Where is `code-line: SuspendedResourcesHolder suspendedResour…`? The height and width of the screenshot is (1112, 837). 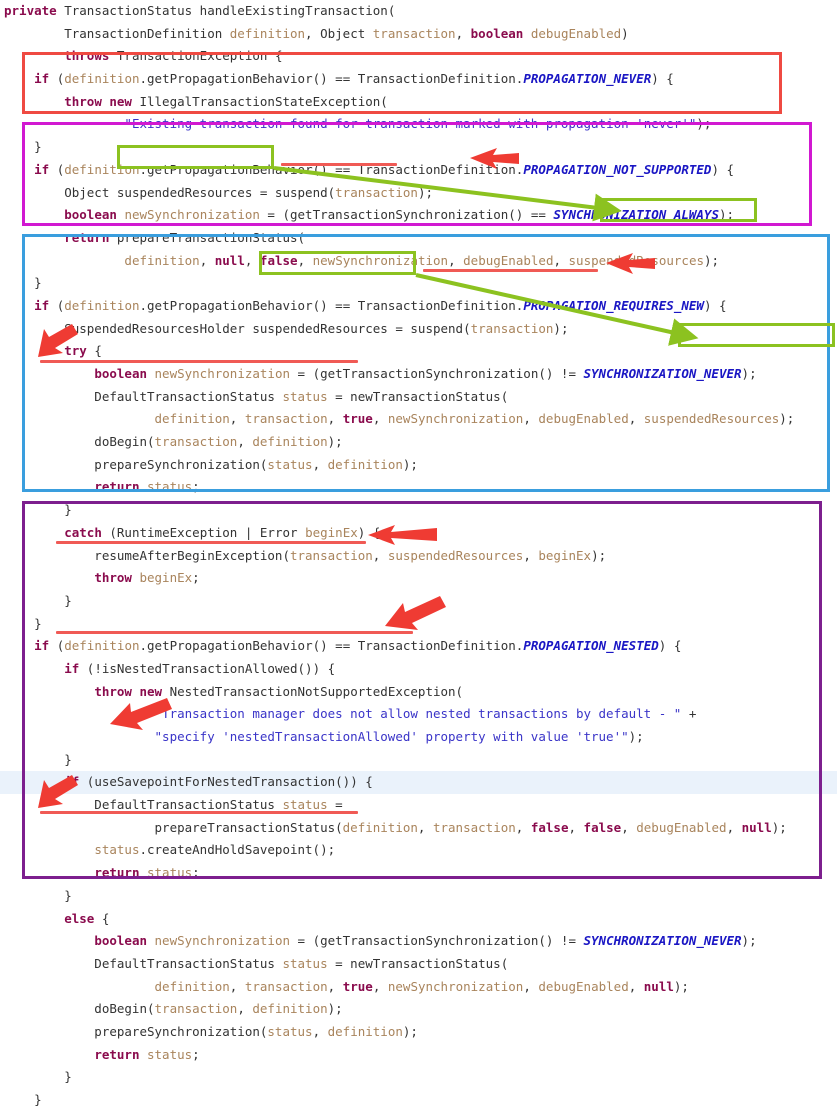 code-line: SuspendedResourcesHolder suspendedResour… is located at coordinates (418, 329).